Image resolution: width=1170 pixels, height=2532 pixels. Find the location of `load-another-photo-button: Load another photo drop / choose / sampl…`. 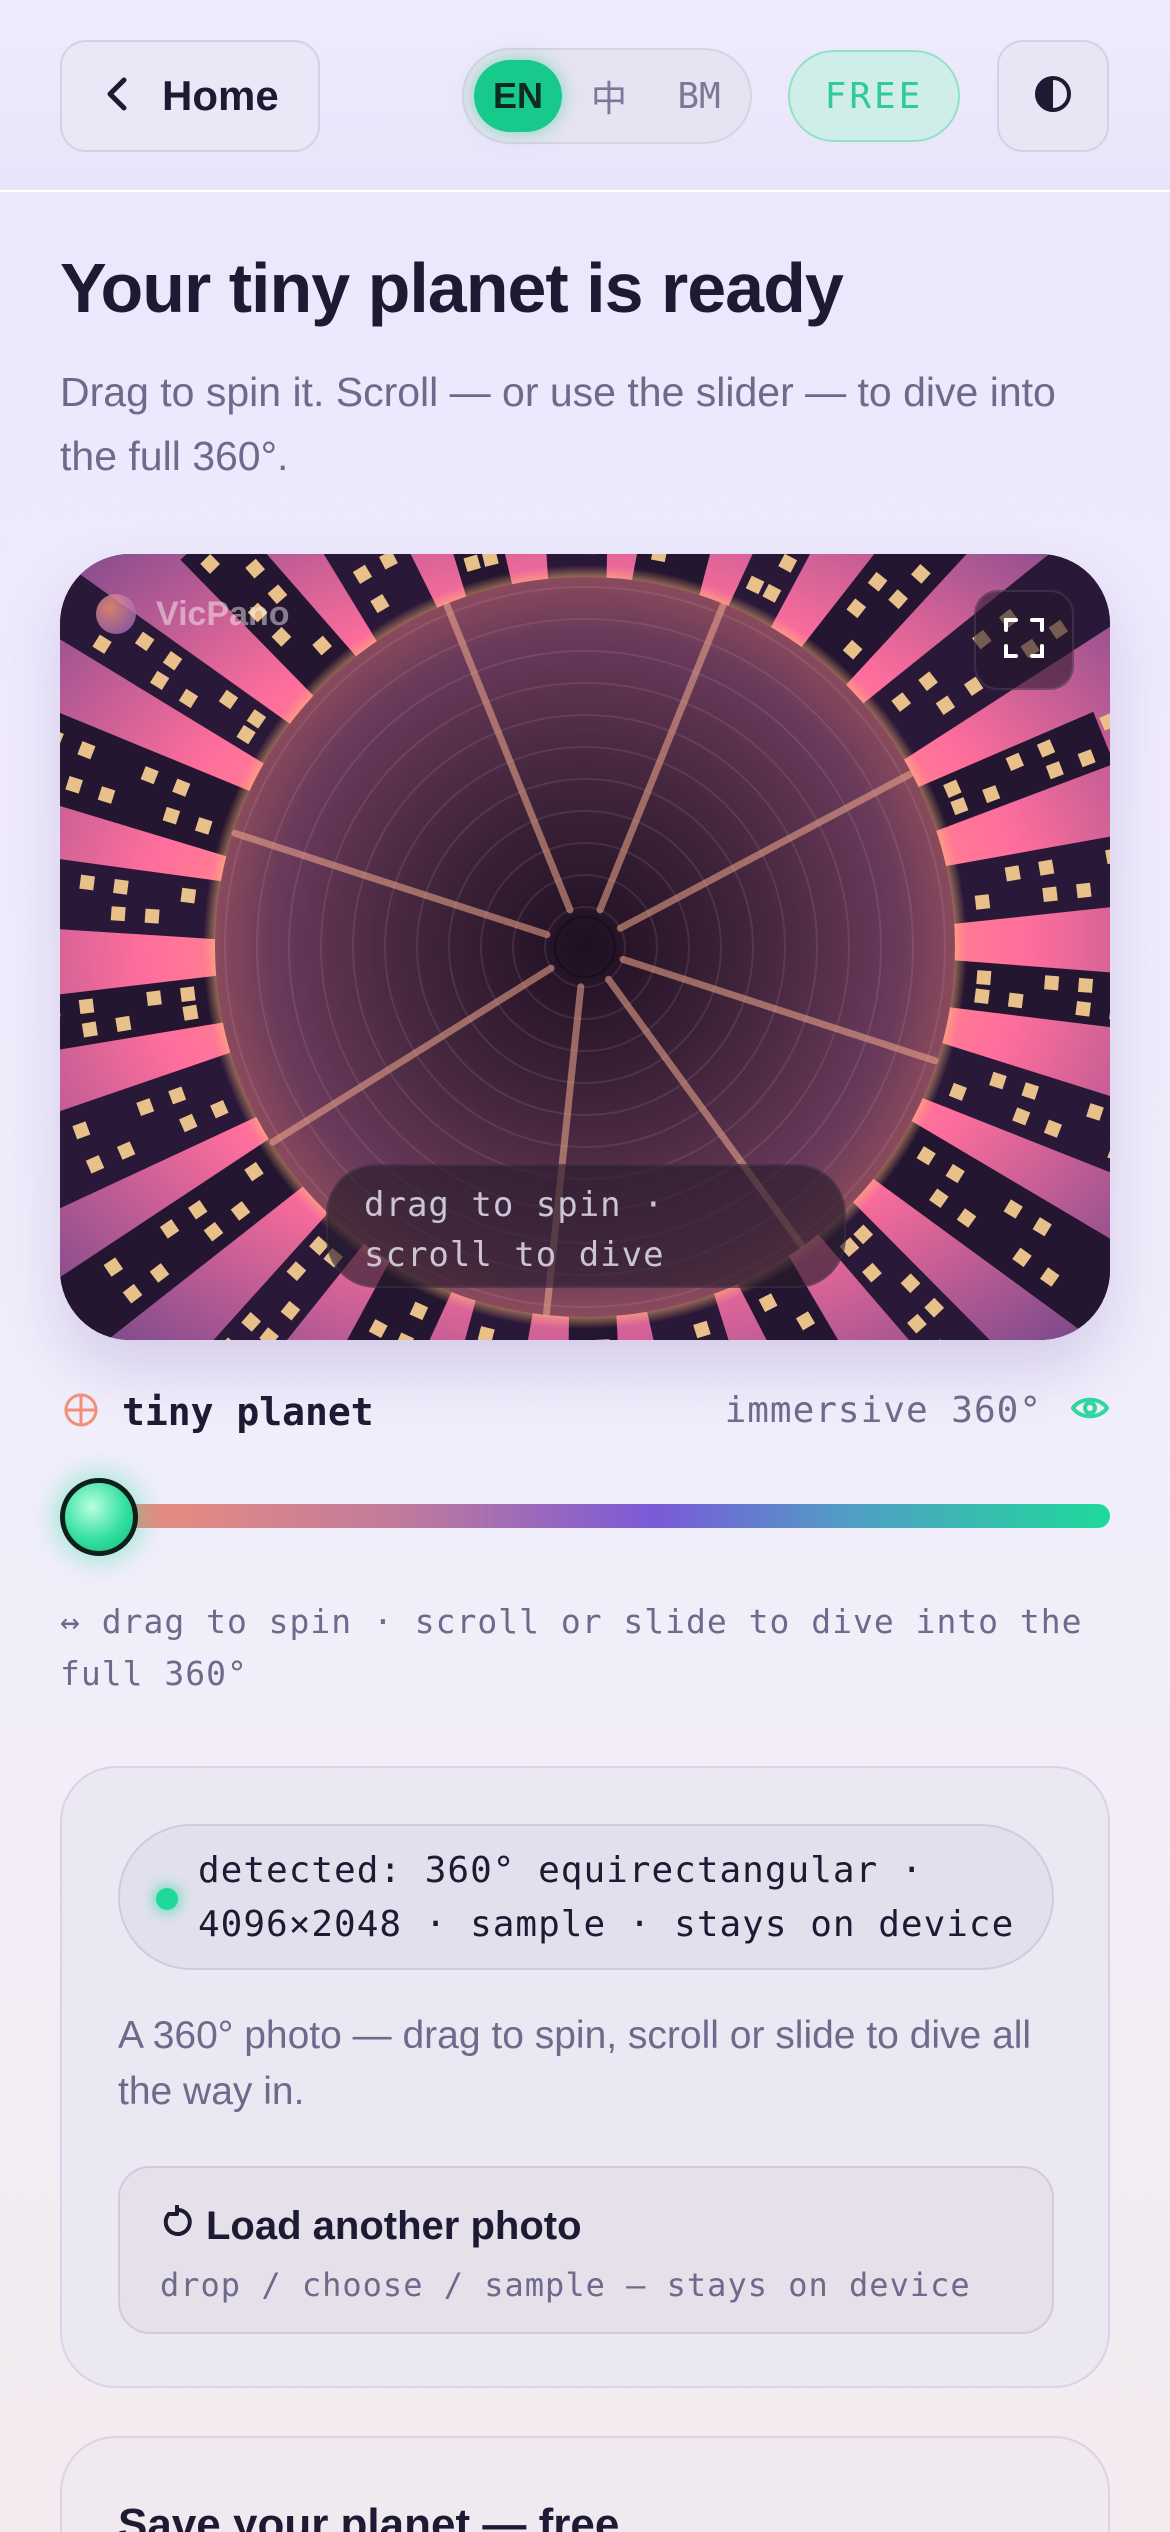

load-another-photo-button: Load another photo drop / choose / sampl… is located at coordinates (586, 2250).